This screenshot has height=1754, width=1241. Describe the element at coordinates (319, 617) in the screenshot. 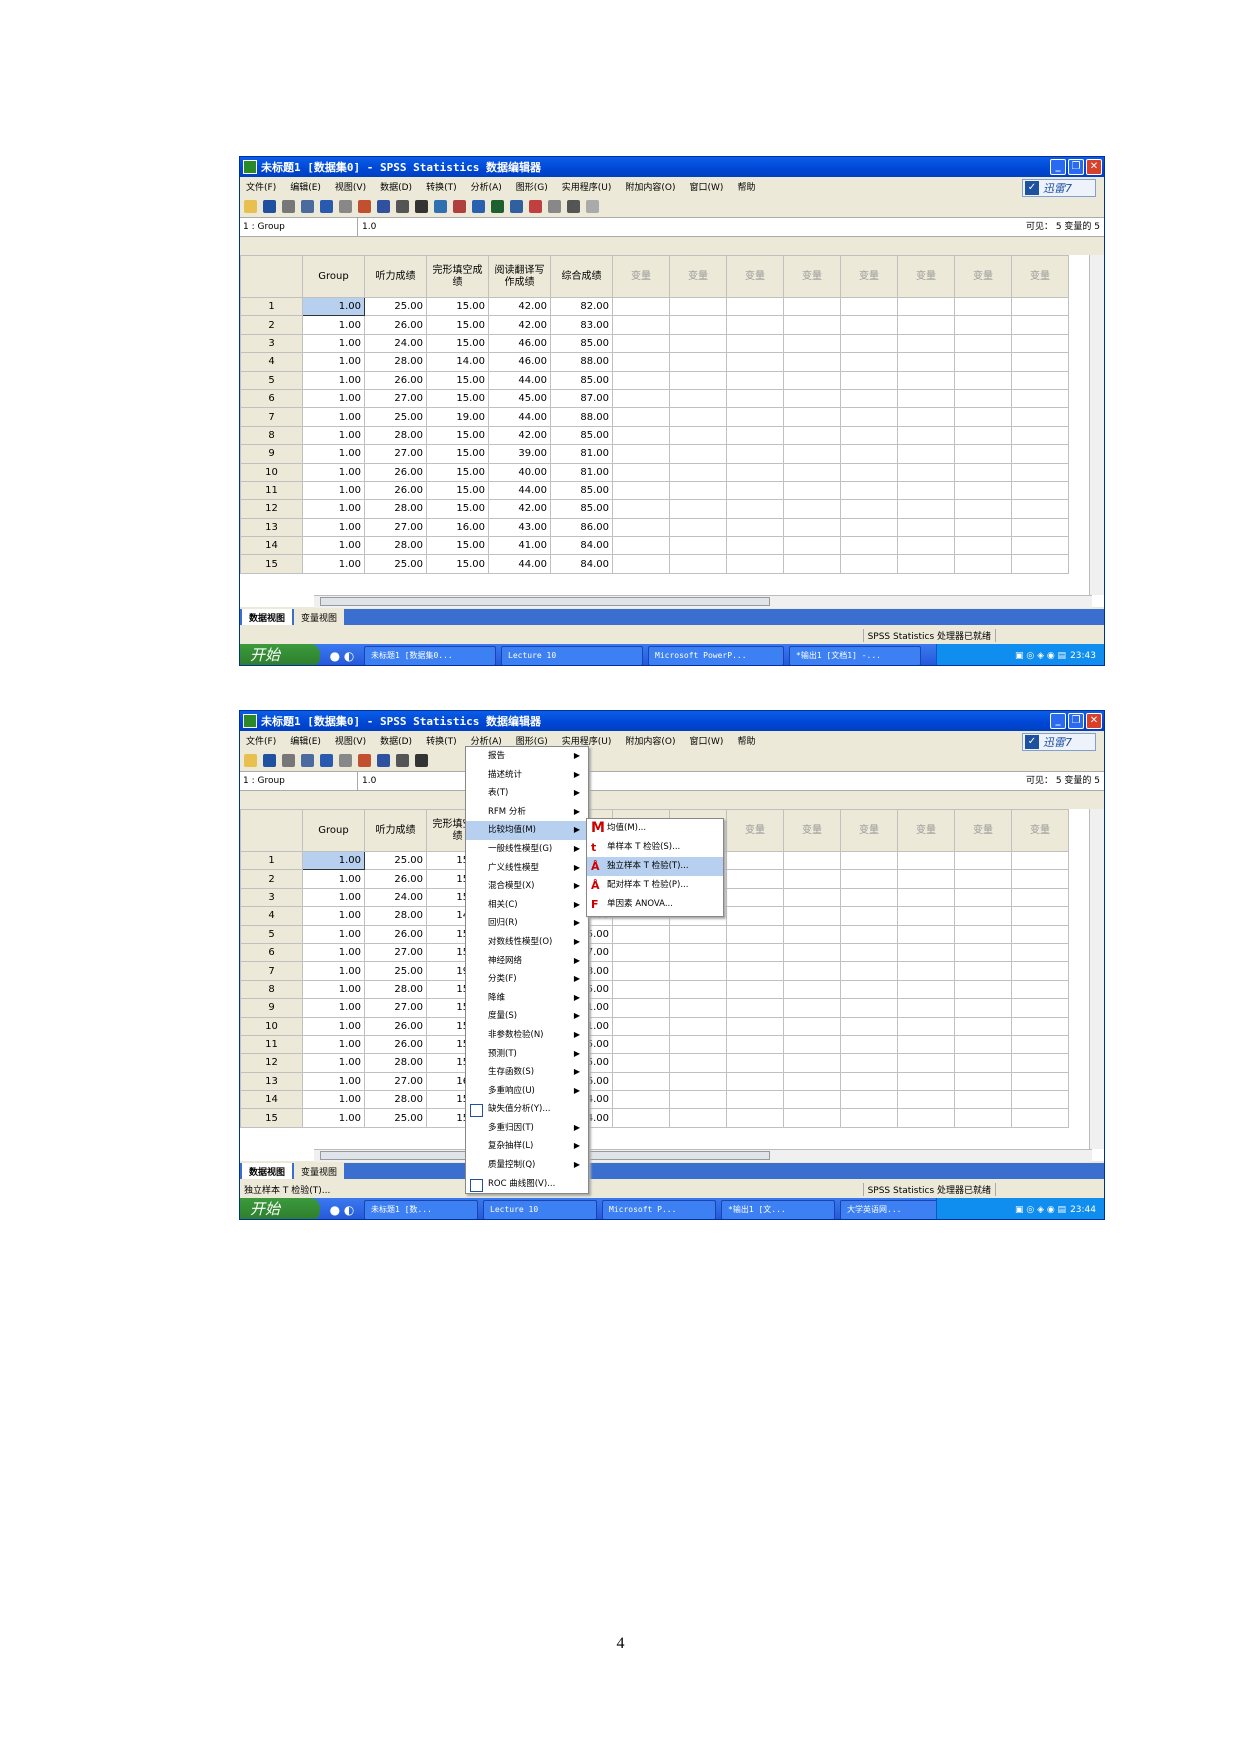

I see `tab-variable-view: 变量视图` at that location.